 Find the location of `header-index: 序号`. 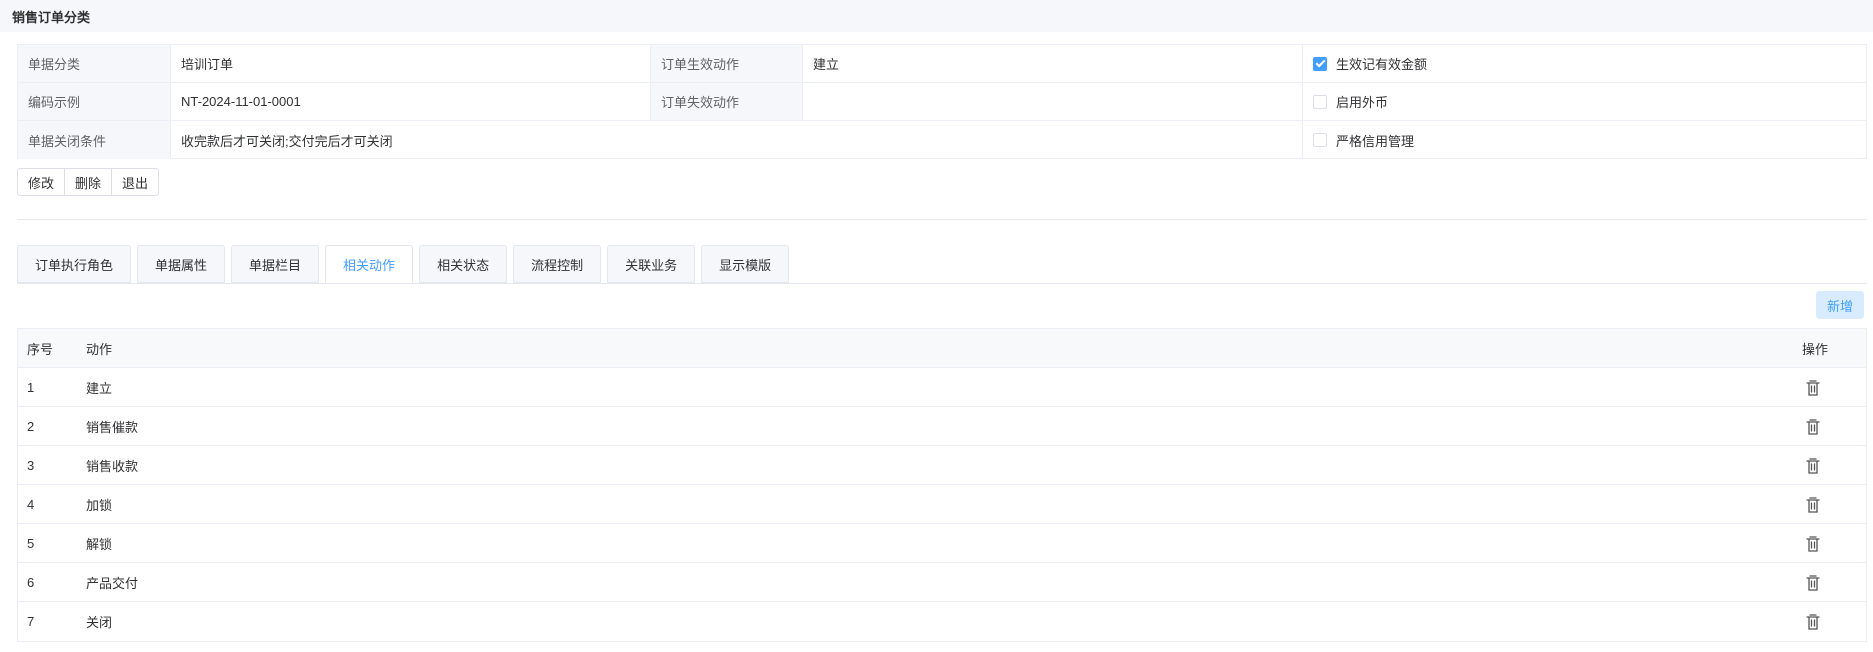

header-index: 序号 is located at coordinates (40, 349).